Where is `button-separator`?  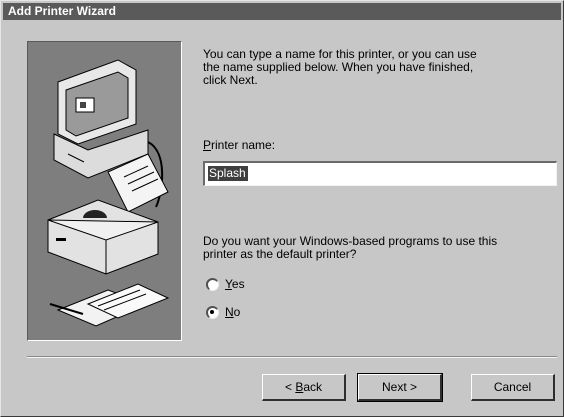
button-separator is located at coordinates (292, 357).